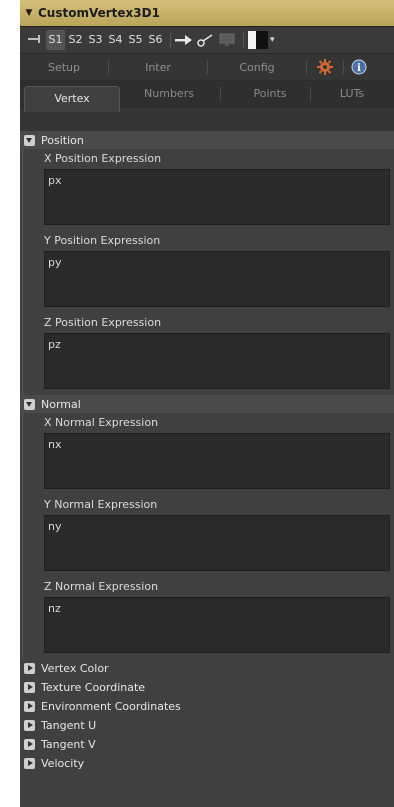  Describe the element at coordinates (217, 197) in the screenshot. I see `x-position-expression-input: px` at that location.